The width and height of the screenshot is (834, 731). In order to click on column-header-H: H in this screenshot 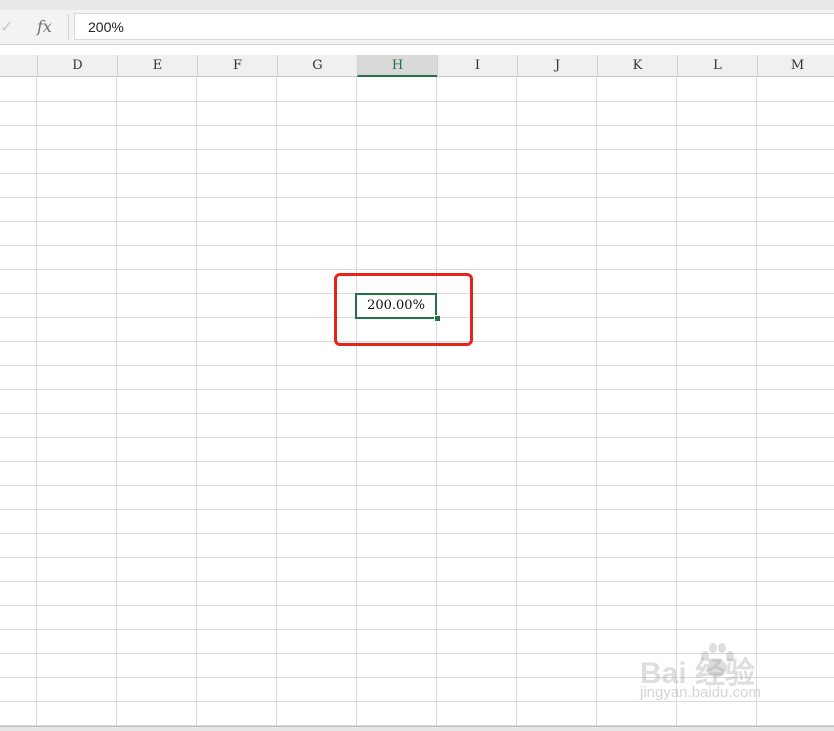, I will do `click(397, 66)`.